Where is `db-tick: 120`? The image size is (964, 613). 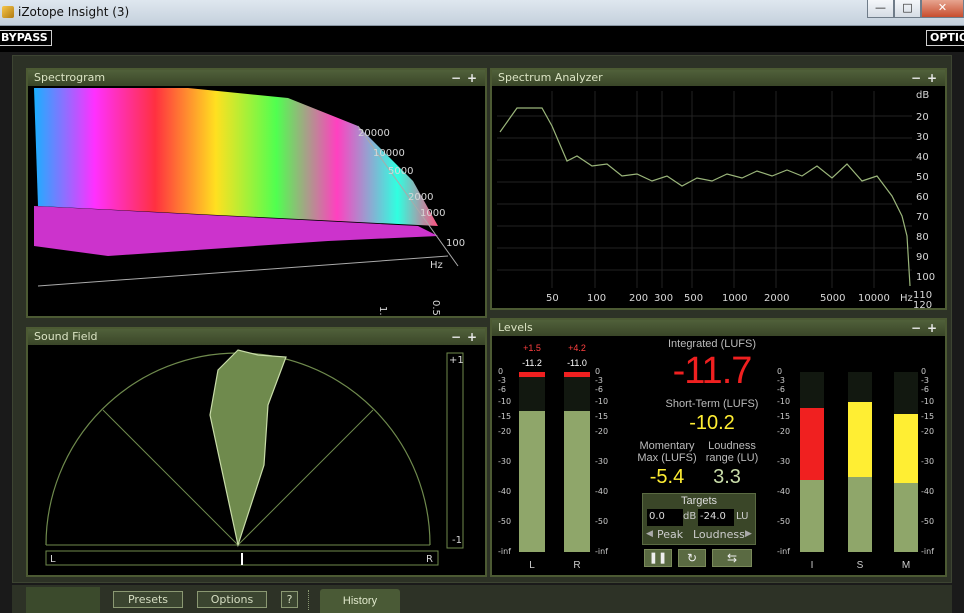
db-tick: 120 is located at coordinates (922, 304).